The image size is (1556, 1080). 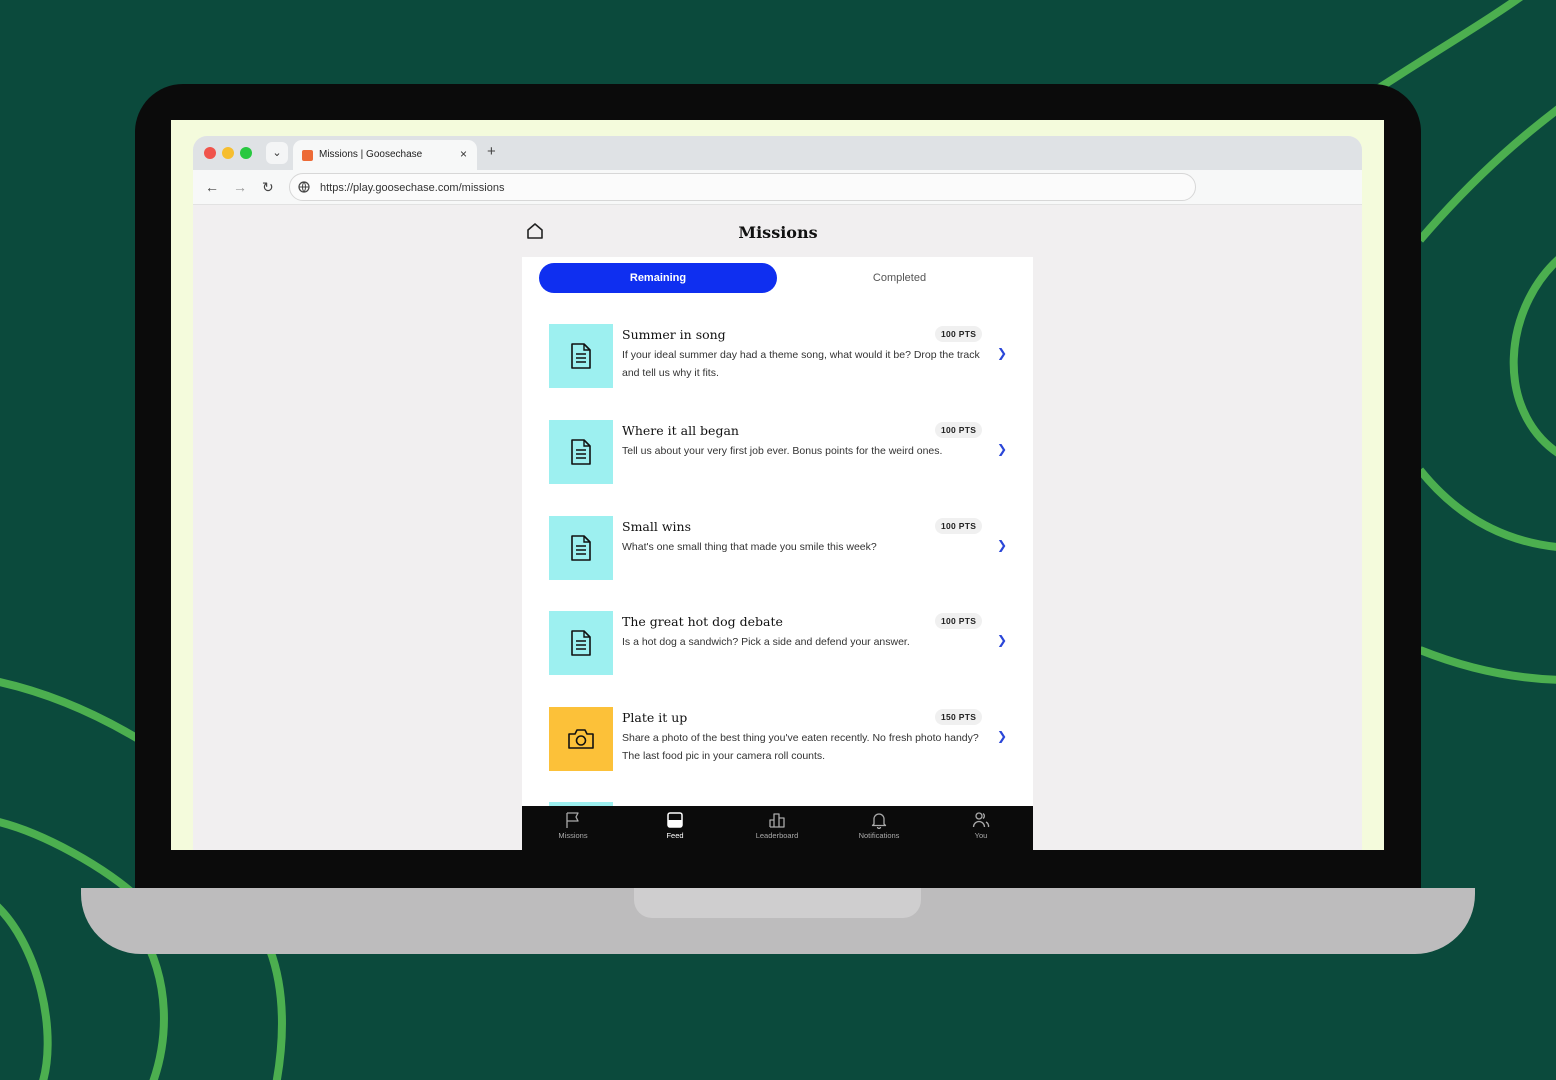 I want to click on nav-leaderboard: Leaderboard, so click(x=777, y=825).